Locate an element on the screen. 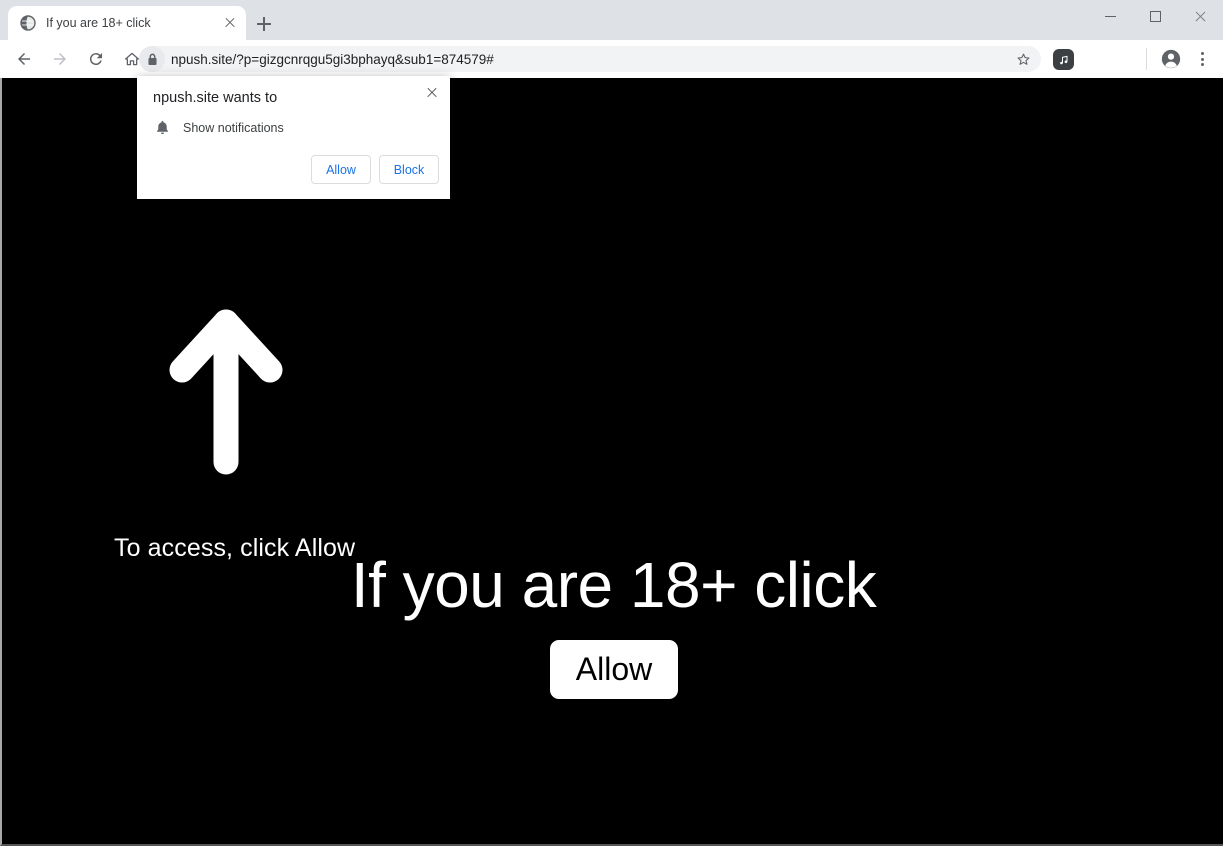 This screenshot has height=846, width=1223. arrow-right-icon is located at coordinates (60, 59).